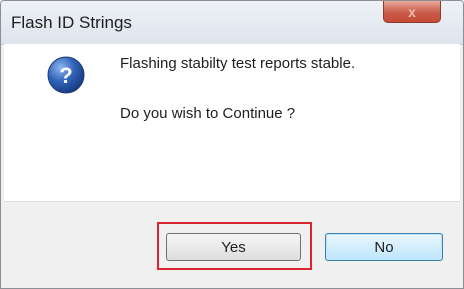 The height and width of the screenshot is (289, 464). I want to click on close-icon: x, so click(412, 11).